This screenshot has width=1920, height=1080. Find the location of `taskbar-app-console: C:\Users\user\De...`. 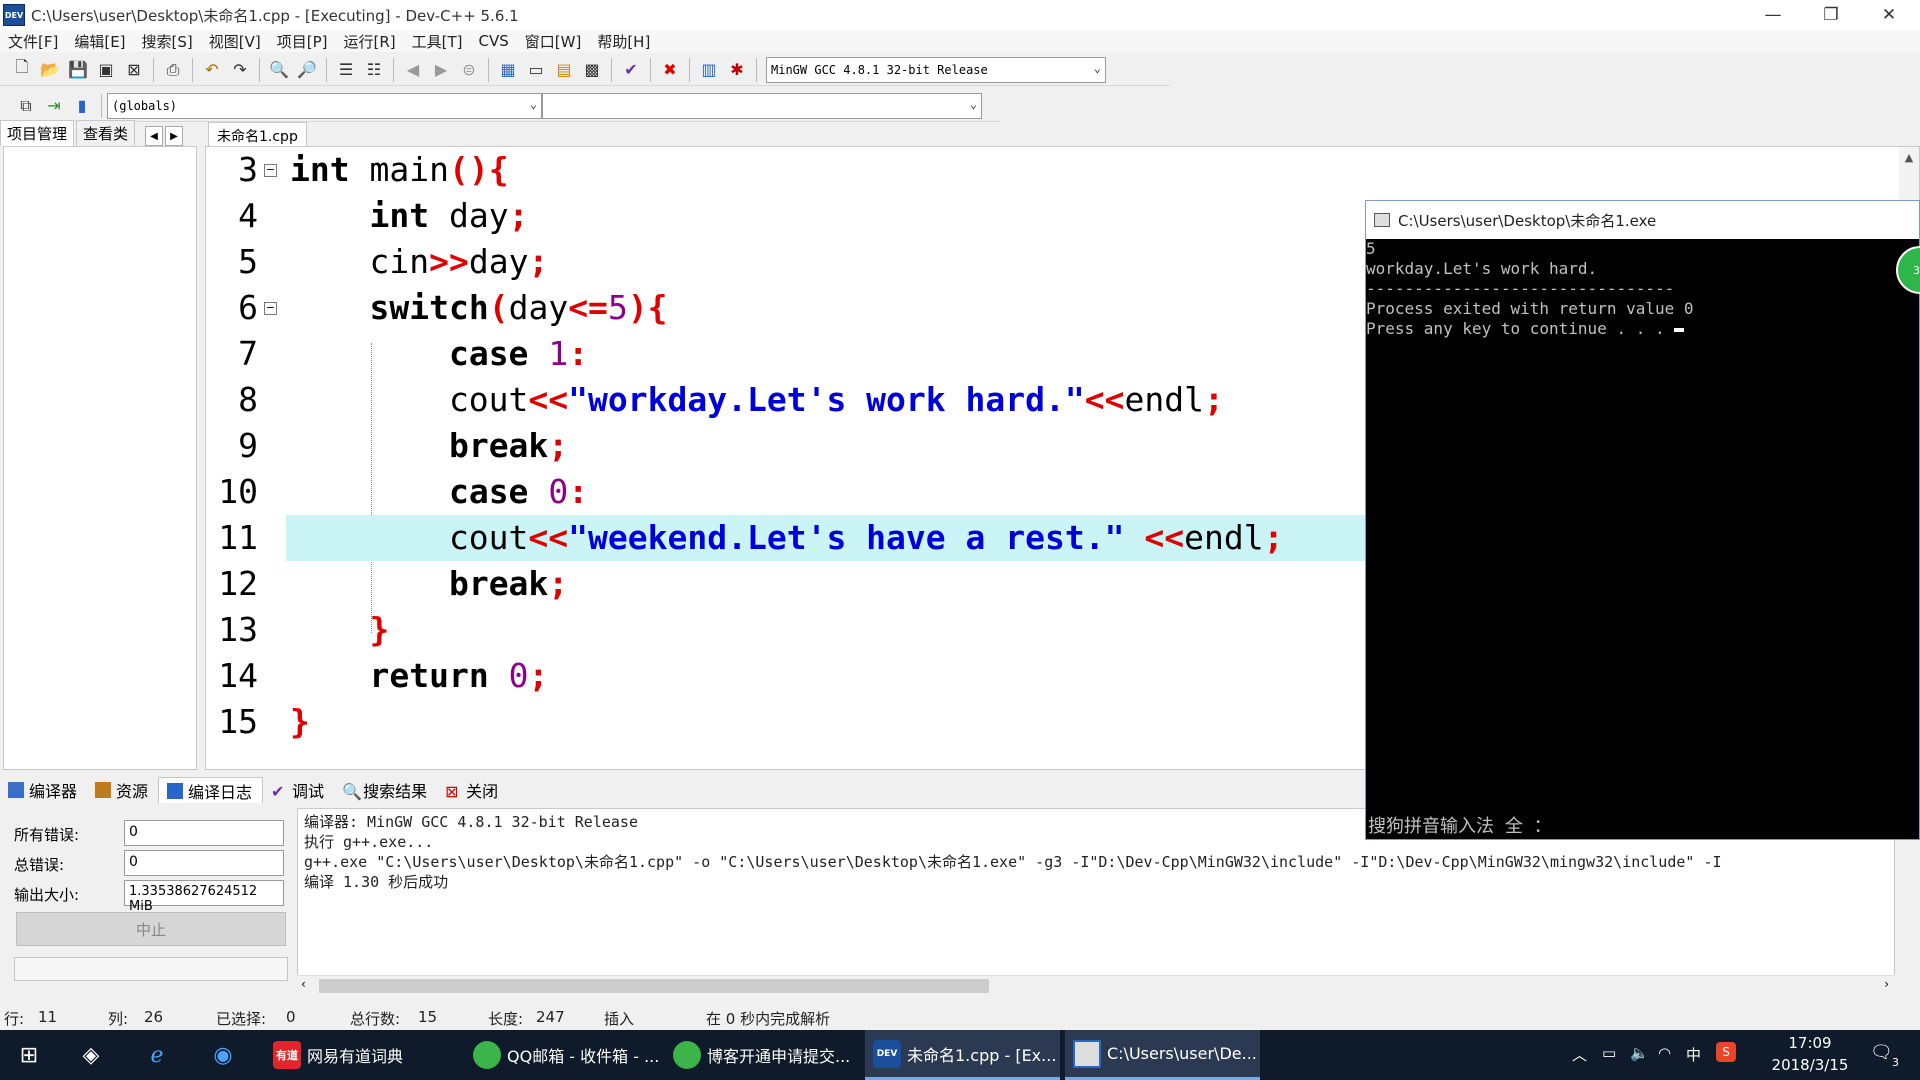

taskbar-app-console: C:\Users\user\De... is located at coordinates (1162, 1055).